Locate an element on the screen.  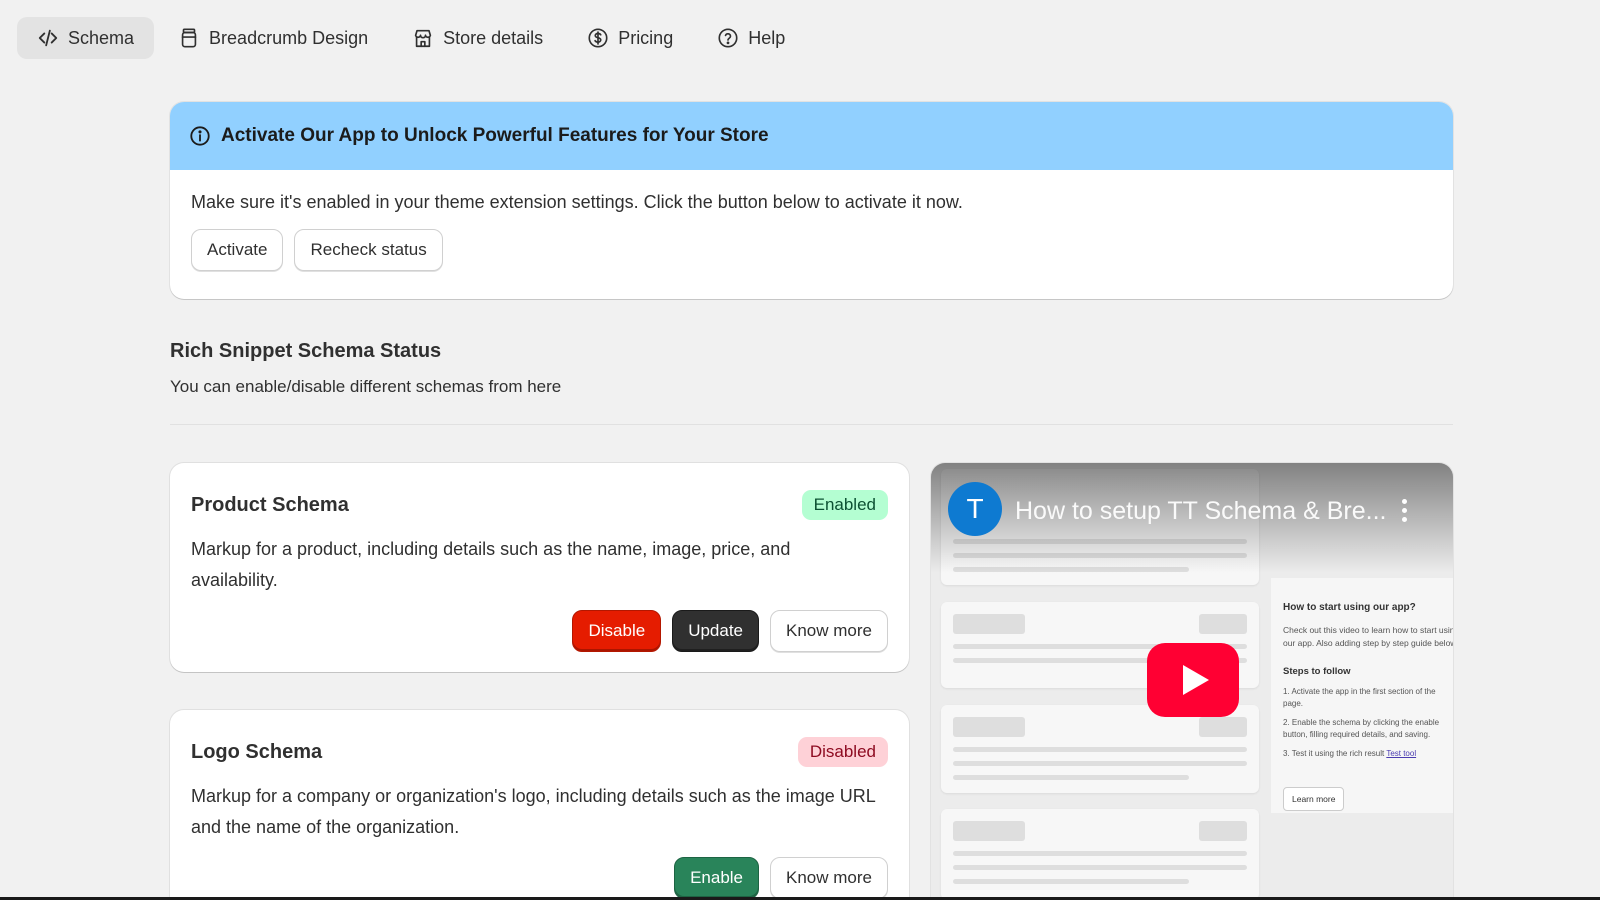
section-title: Rich Snippet Schema Status is located at coordinates (306, 351).